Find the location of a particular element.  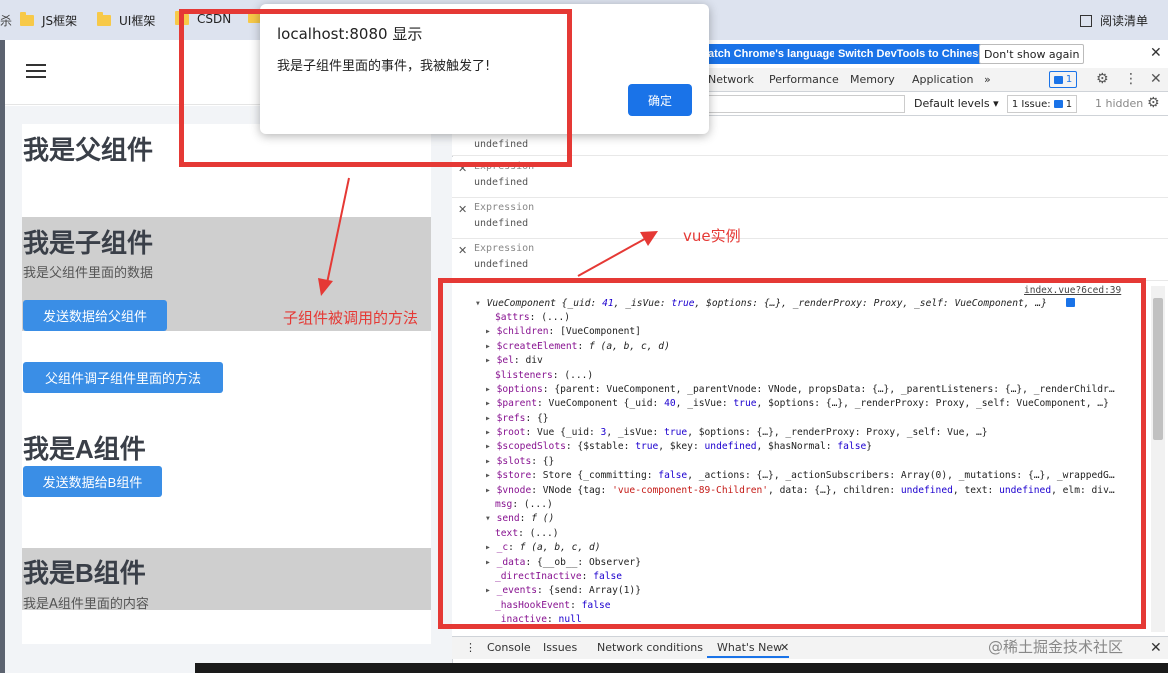

log-levels-dropdown: Default levels ▾ is located at coordinates (956, 103).